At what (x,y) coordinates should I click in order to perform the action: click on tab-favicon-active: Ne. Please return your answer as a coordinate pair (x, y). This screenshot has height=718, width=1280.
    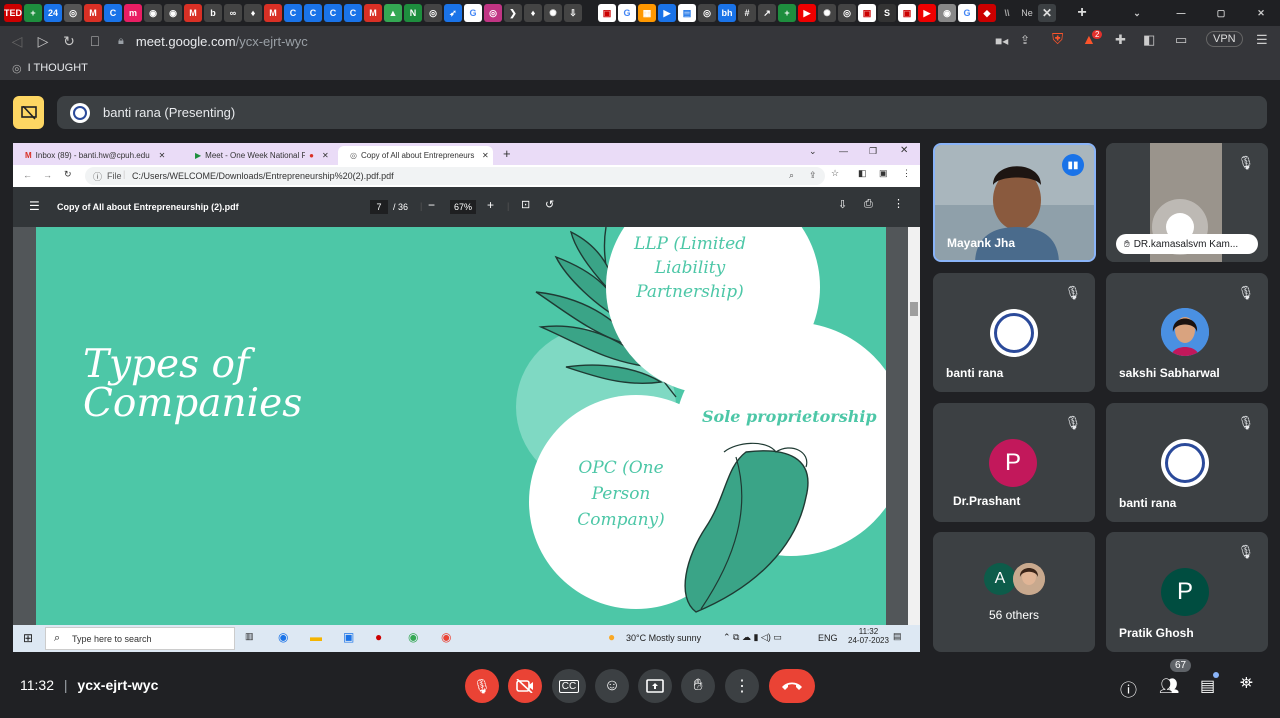
    Looking at the image, I should click on (1027, 13).